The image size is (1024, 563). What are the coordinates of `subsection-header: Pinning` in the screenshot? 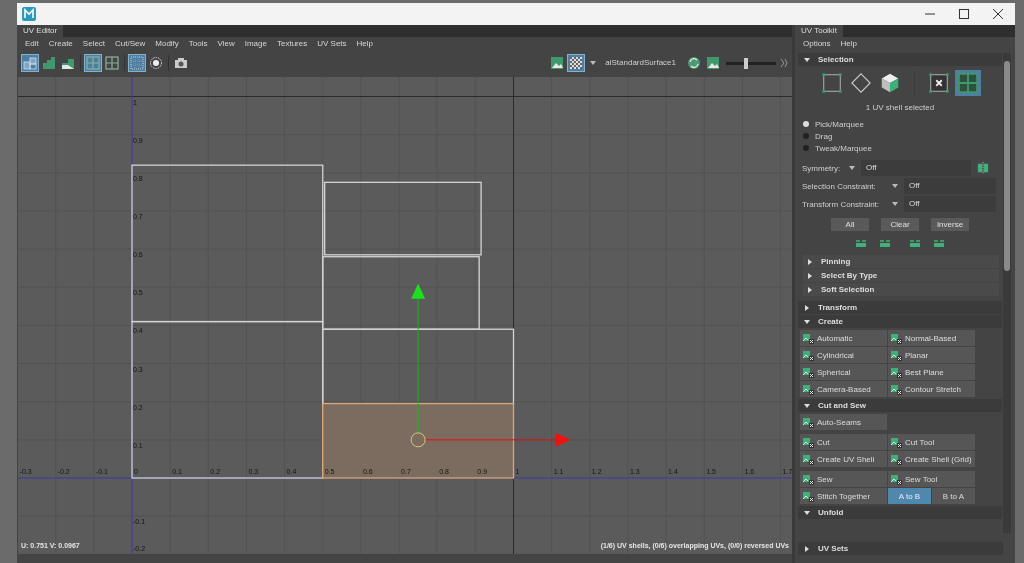 It's located at (901, 261).